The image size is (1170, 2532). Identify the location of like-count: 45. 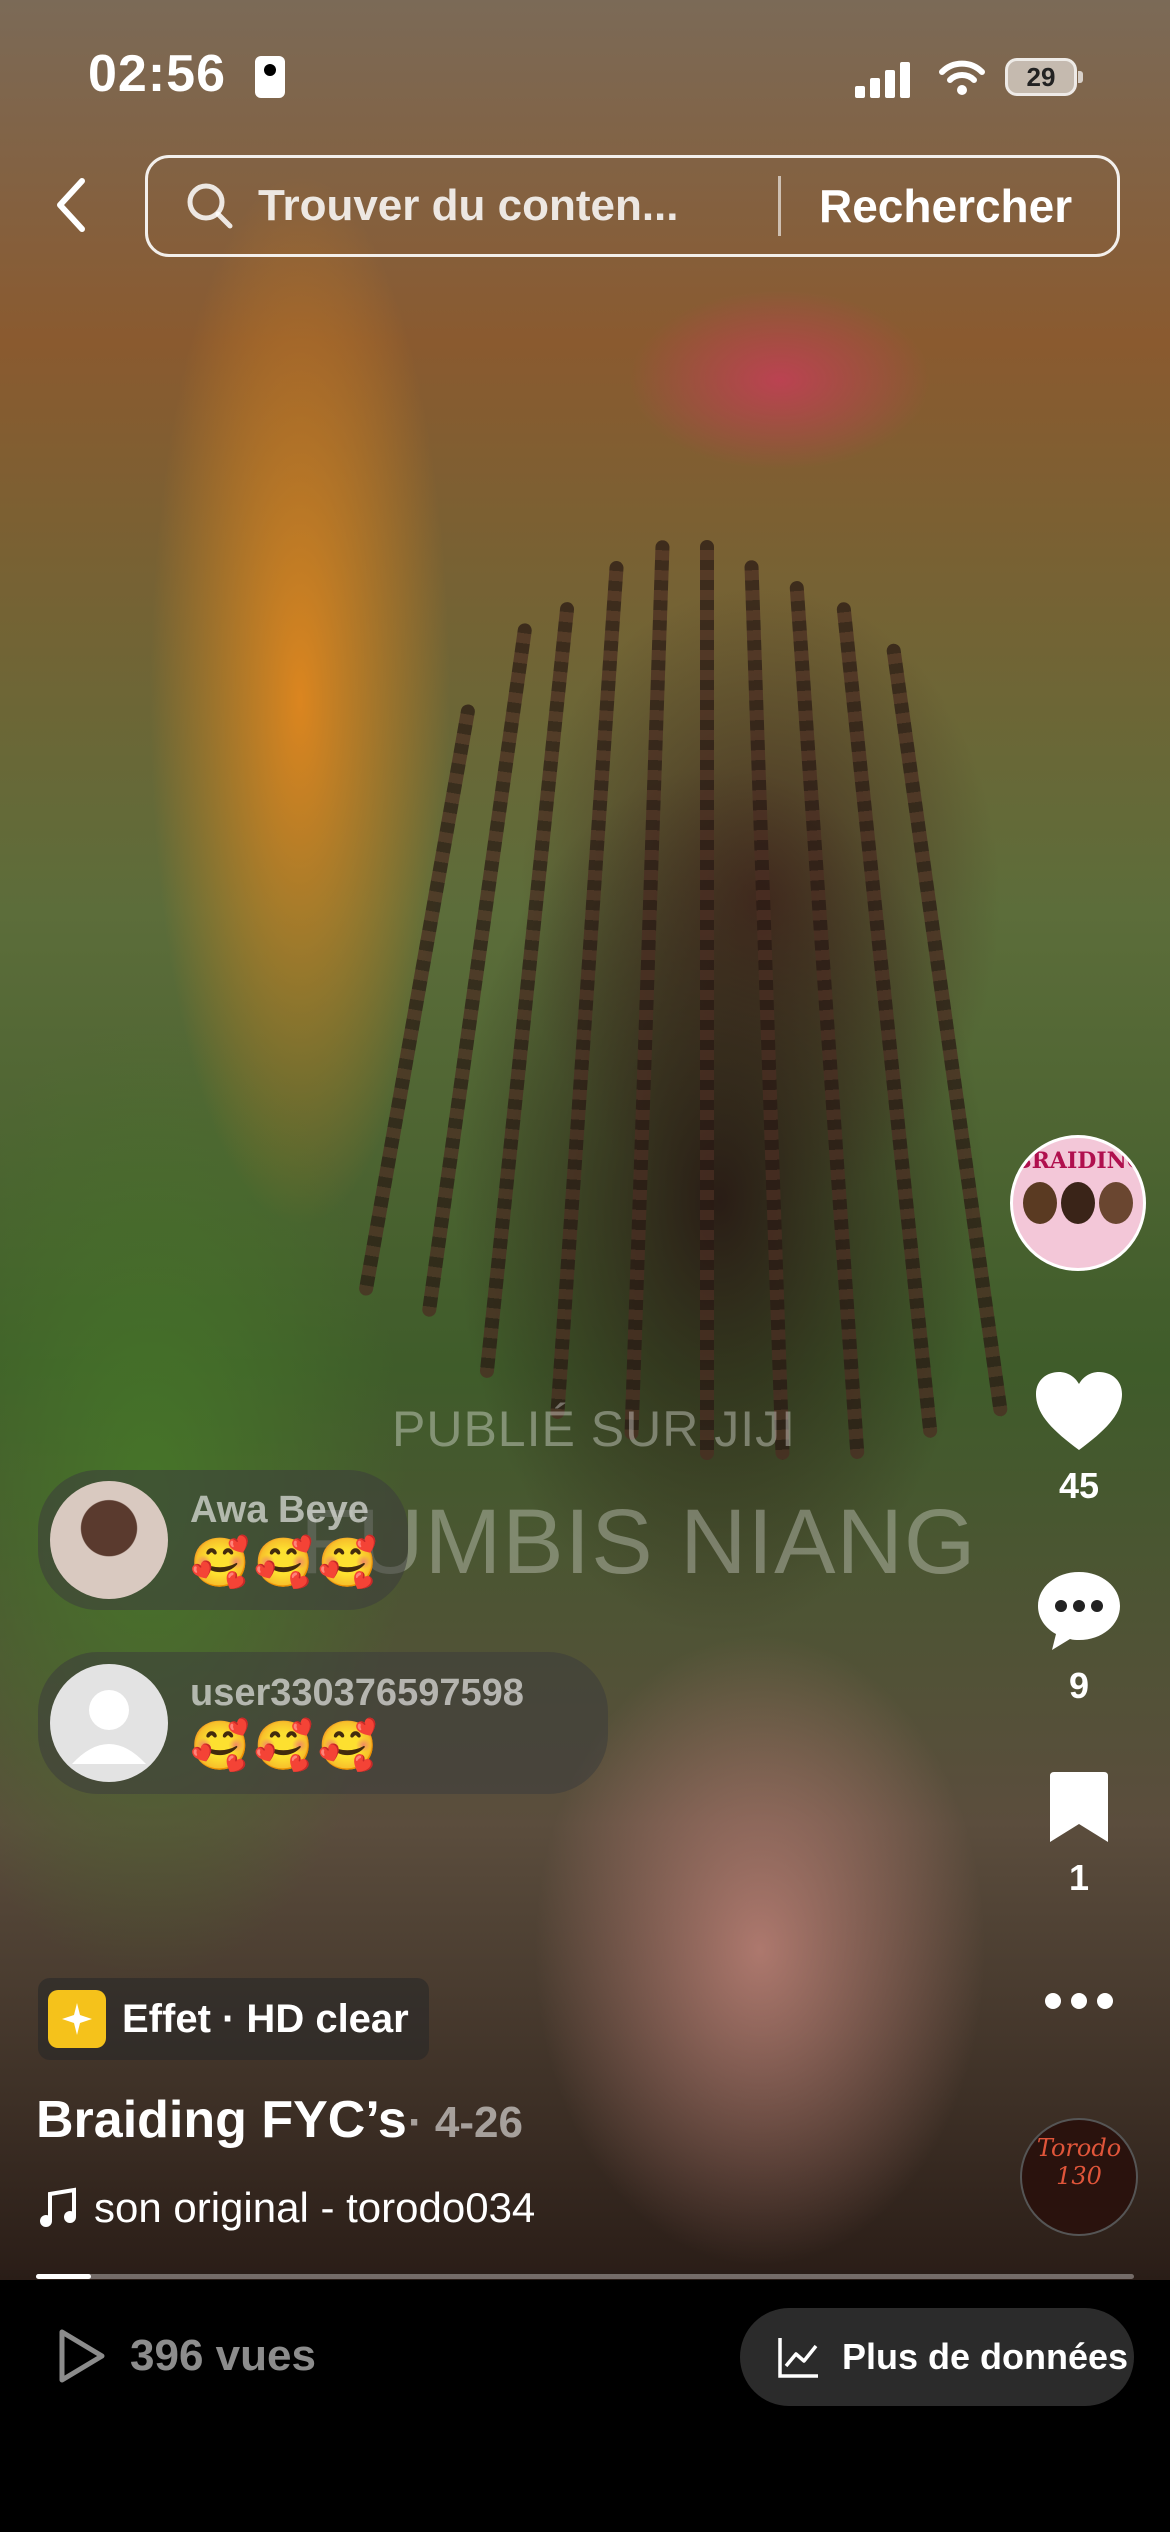
(1079, 1485).